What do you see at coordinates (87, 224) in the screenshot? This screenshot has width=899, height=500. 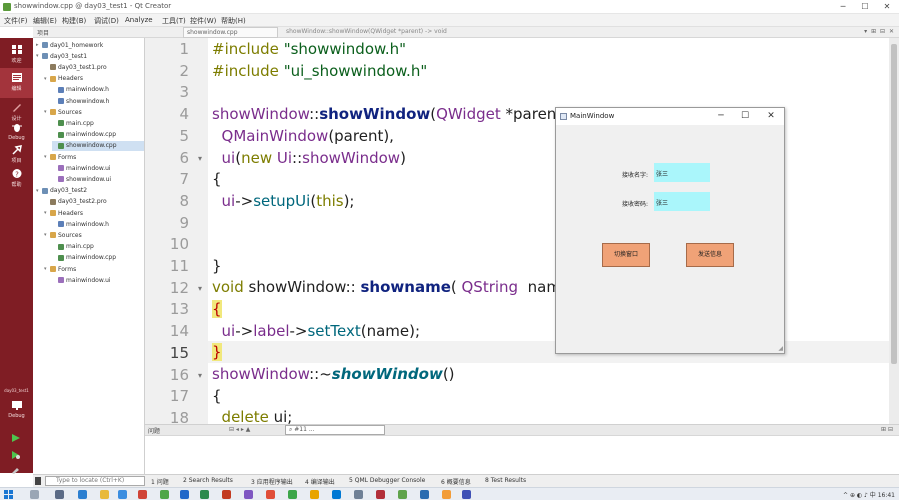 I see `tree-item-label: mainwindow.h` at bounding box center [87, 224].